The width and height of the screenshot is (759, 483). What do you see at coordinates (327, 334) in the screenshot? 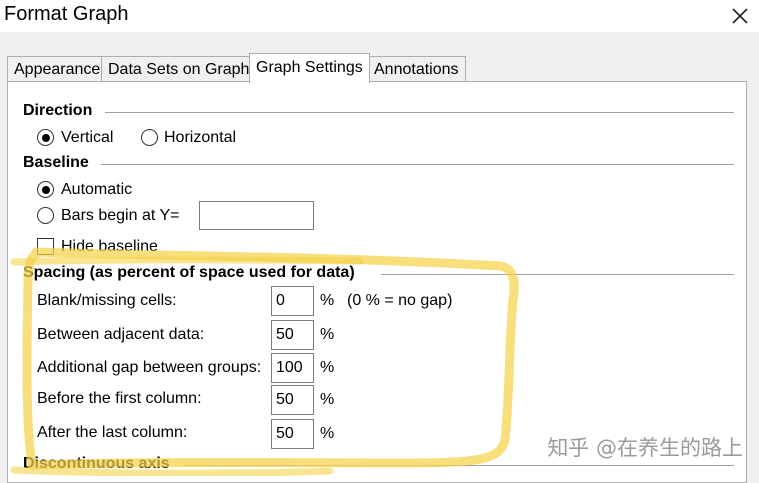
I see `between-adjacent-unit: %` at bounding box center [327, 334].